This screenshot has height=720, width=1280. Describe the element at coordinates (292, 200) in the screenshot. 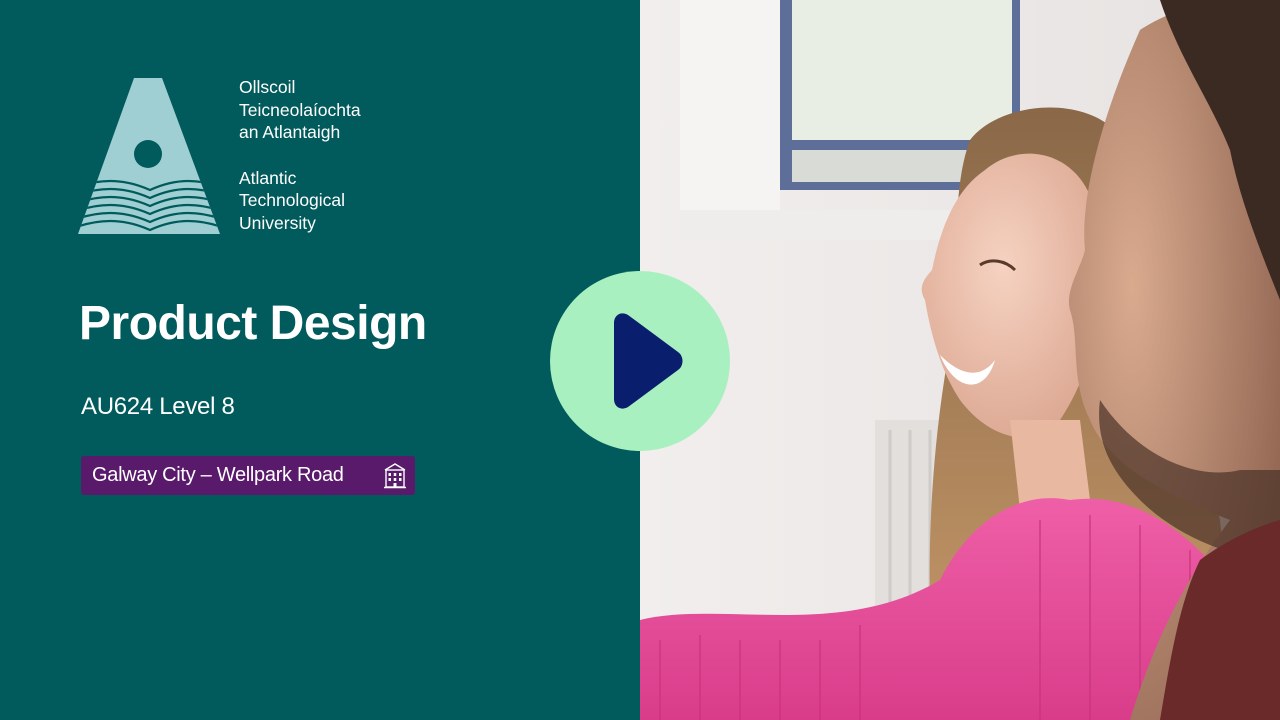

I see `university-name-english-line-2: Technological` at that location.